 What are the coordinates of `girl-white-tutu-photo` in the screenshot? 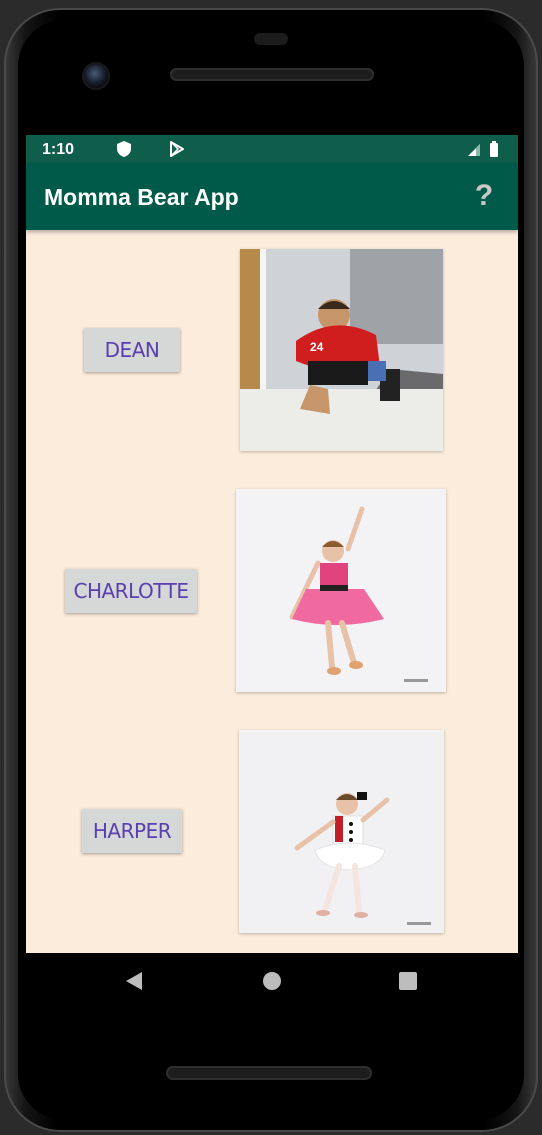 It's located at (341, 831).